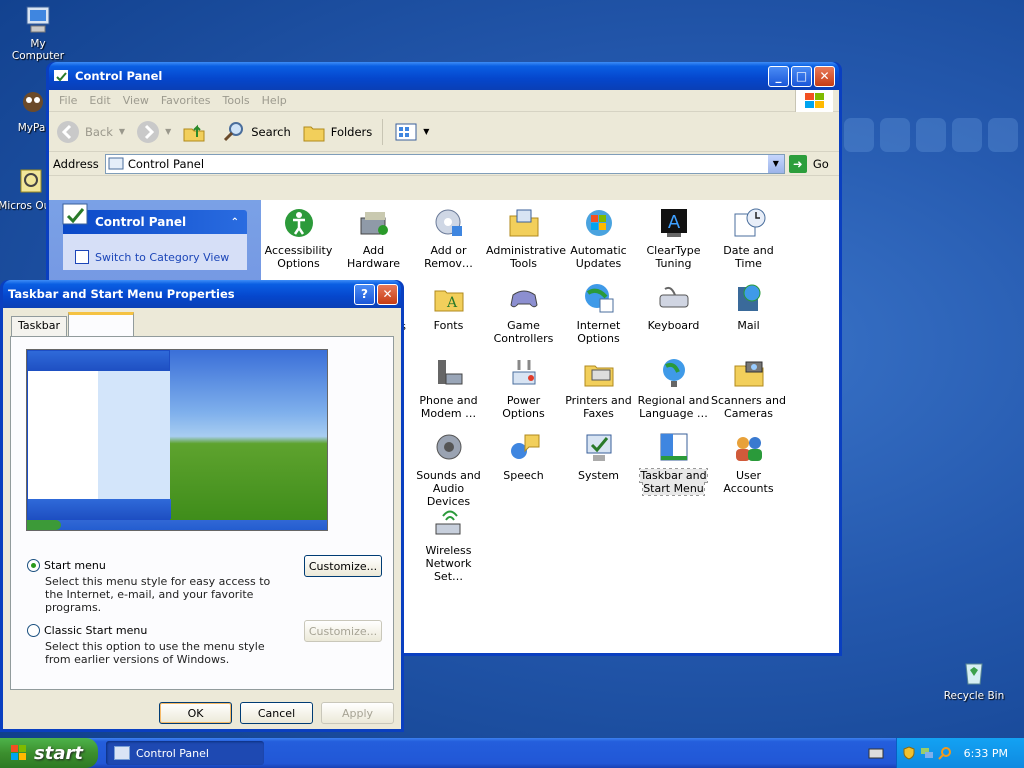 The width and height of the screenshot is (1024, 768). Describe the element at coordinates (298, 223) in the screenshot. I see `accessibility-icon` at that location.